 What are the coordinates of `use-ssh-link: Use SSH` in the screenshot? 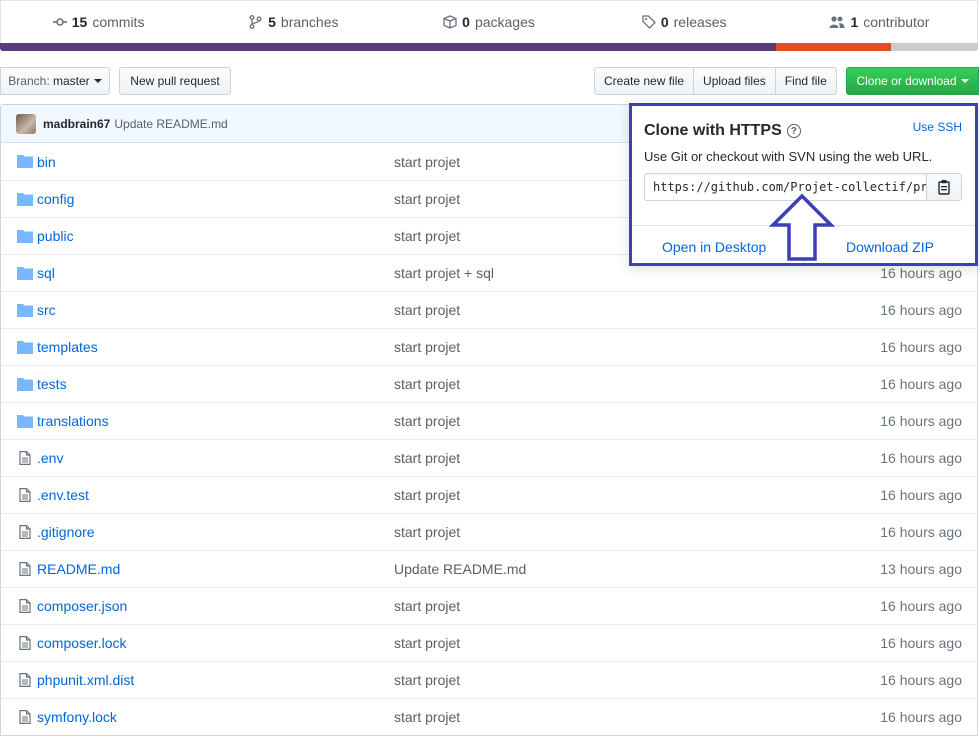 It's located at (937, 127).